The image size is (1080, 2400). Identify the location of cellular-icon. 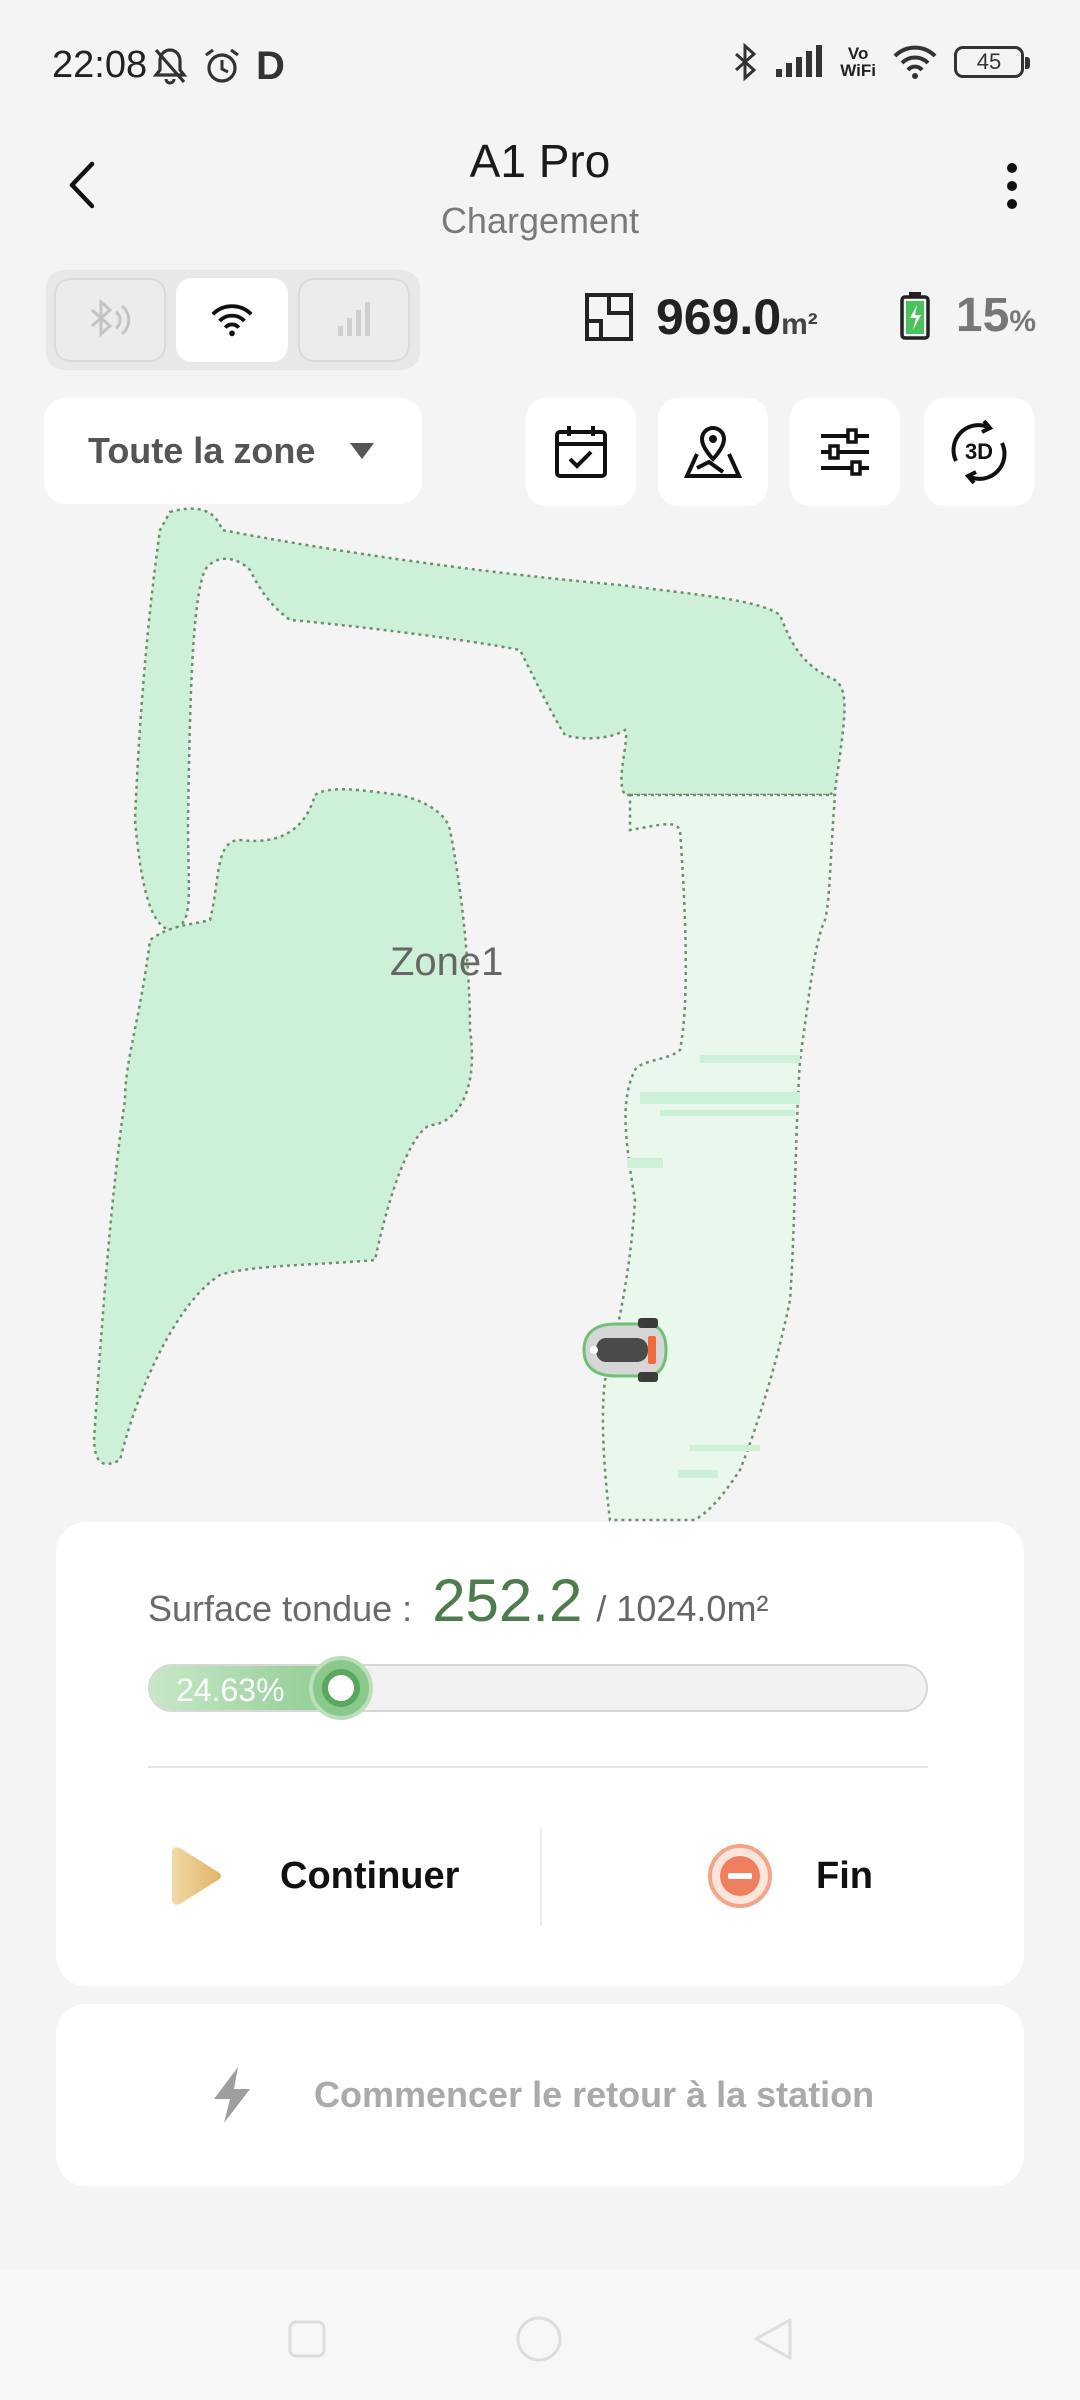
(354, 319).